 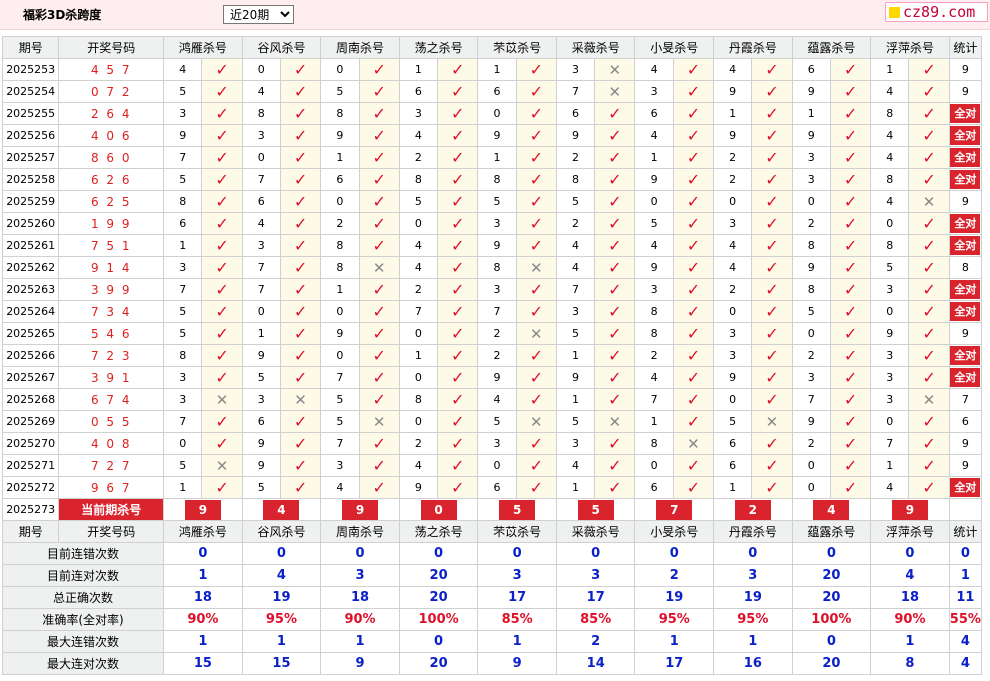 I want to click on header-expert: 周南杀号, so click(x=360, y=531).